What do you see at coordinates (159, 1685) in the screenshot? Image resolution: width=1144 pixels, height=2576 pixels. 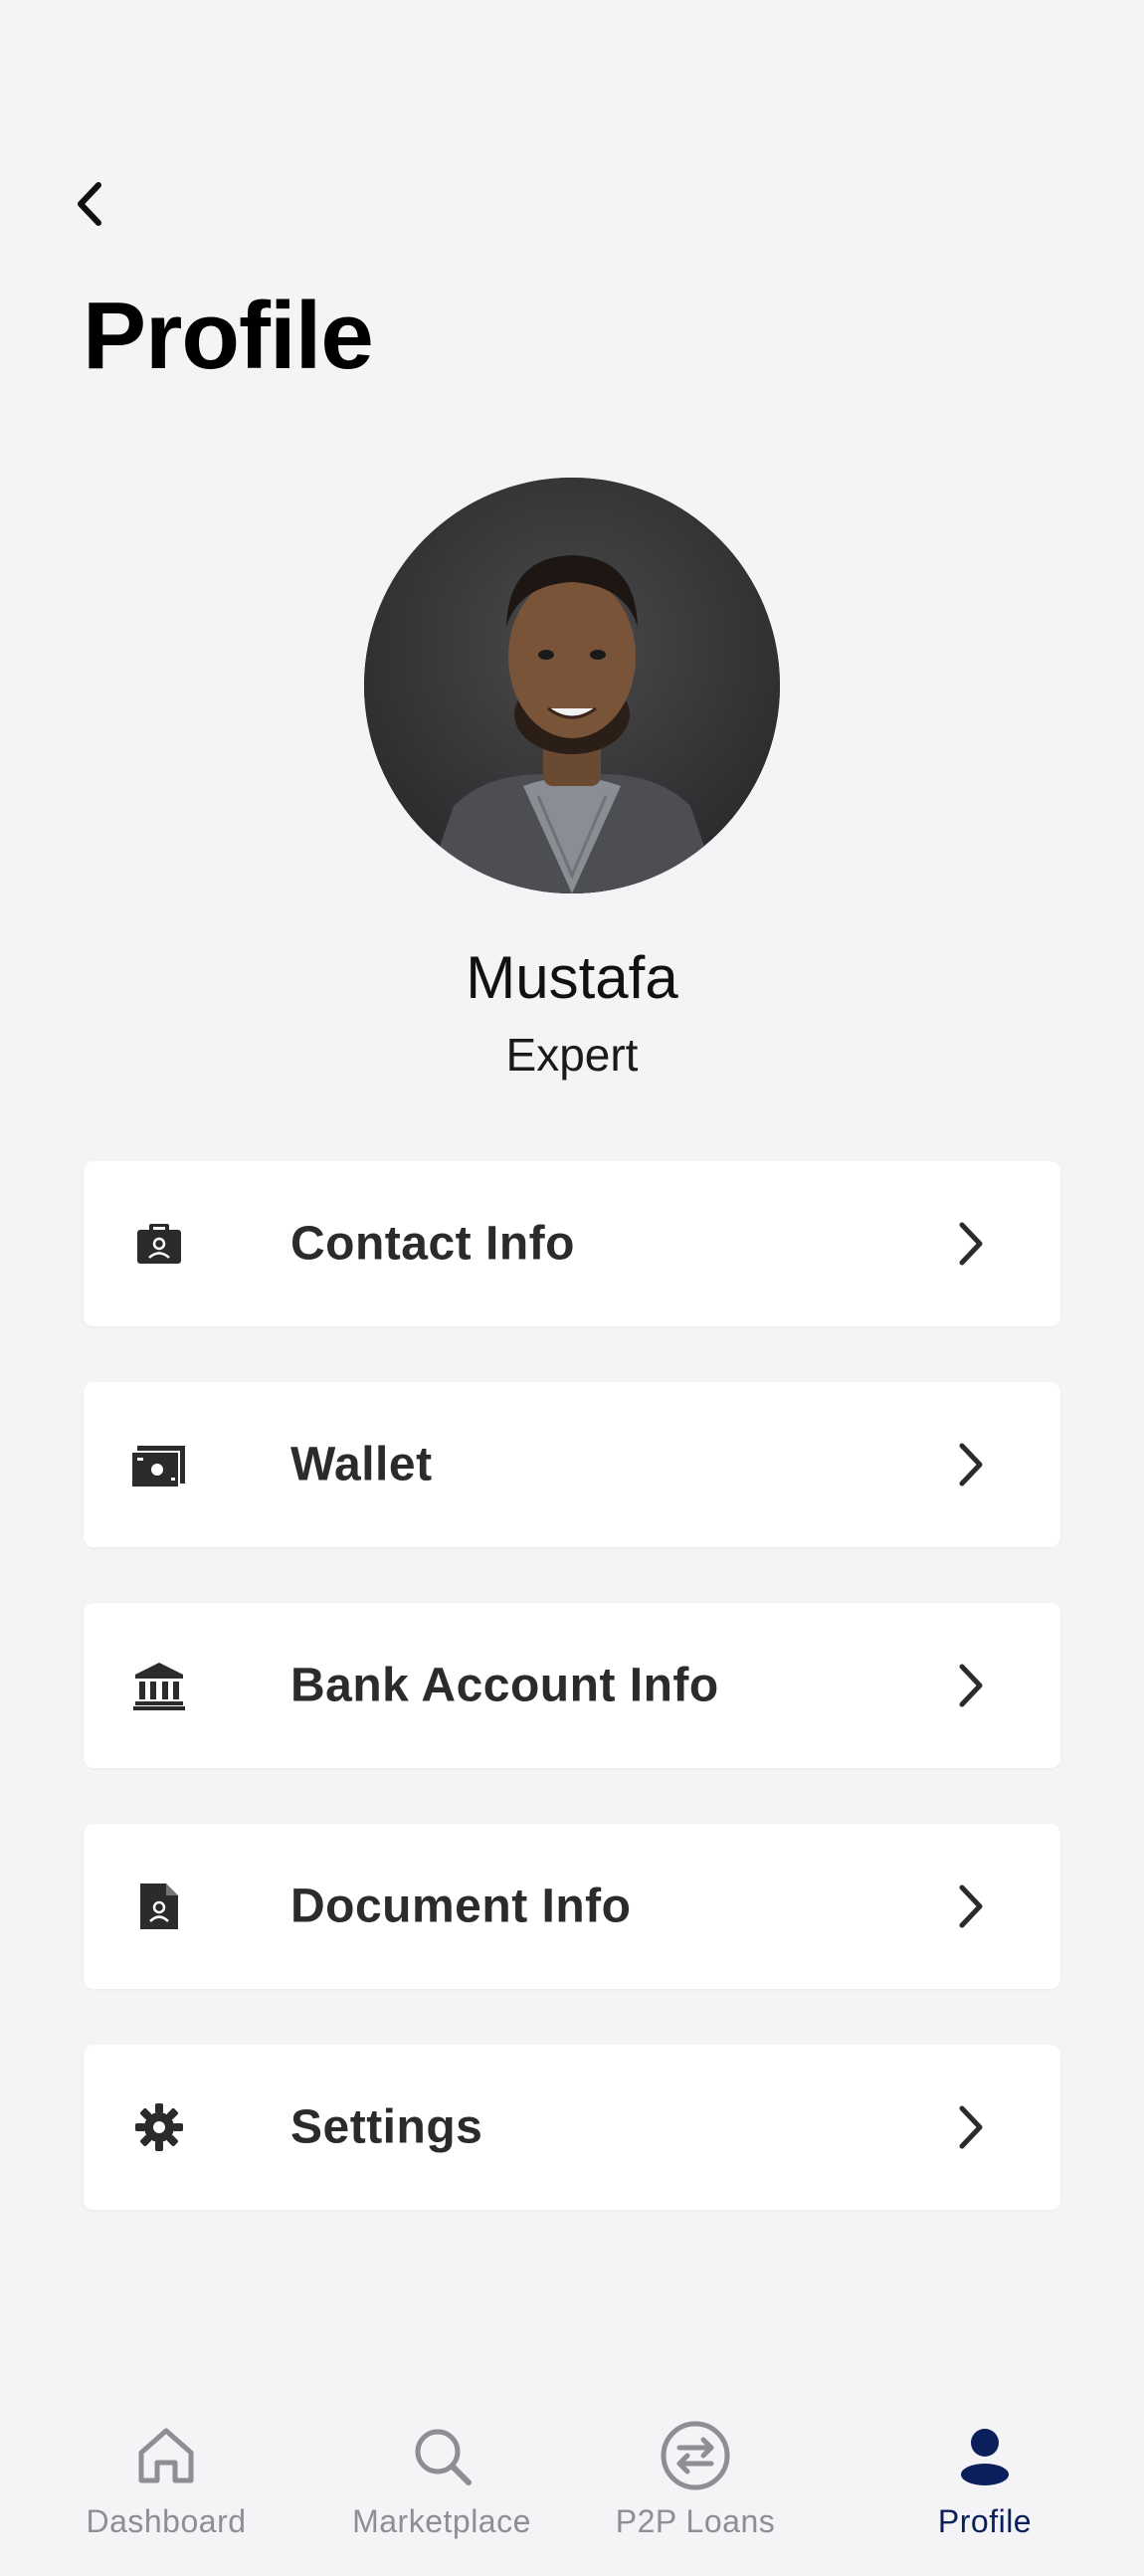 I see `bank-icon` at bounding box center [159, 1685].